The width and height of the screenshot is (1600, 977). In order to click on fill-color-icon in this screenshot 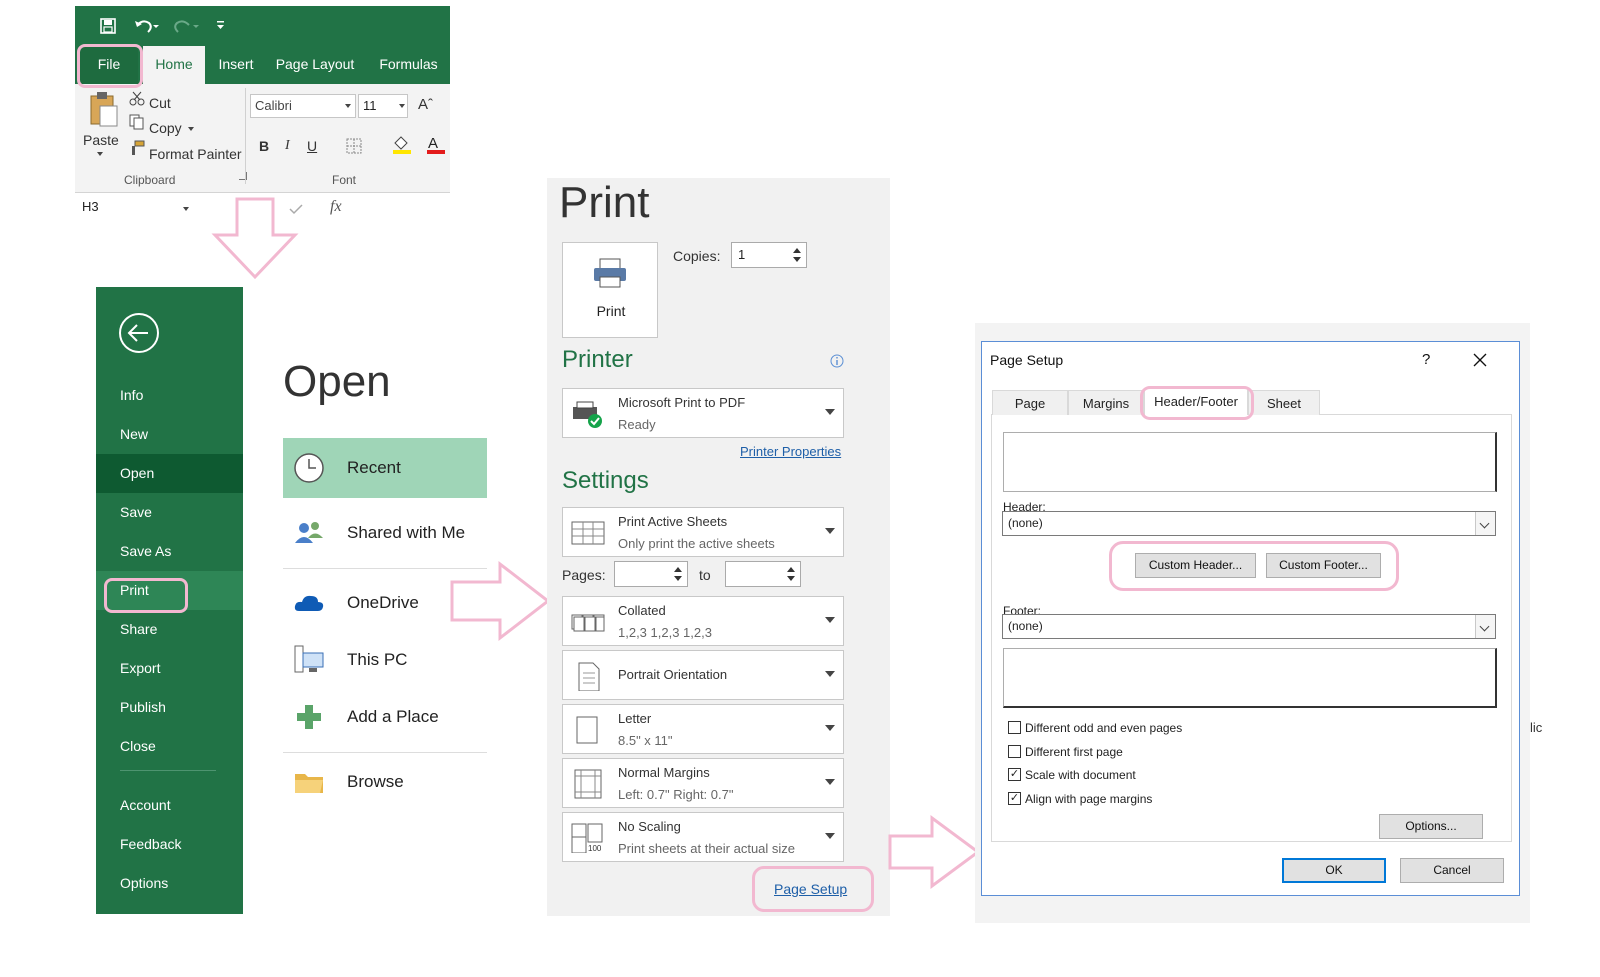, I will do `click(402, 144)`.